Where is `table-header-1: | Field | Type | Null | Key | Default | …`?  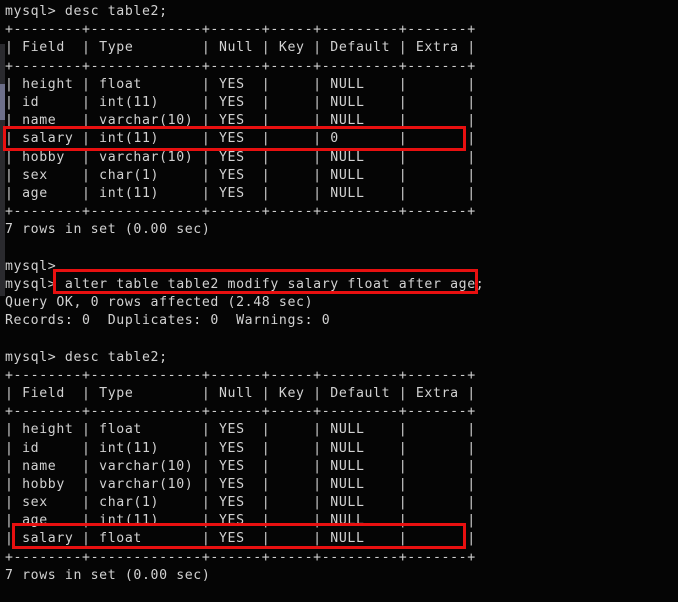
table-header-1: | Field | Type | Null | Key | Default | … is located at coordinates (240, 48).